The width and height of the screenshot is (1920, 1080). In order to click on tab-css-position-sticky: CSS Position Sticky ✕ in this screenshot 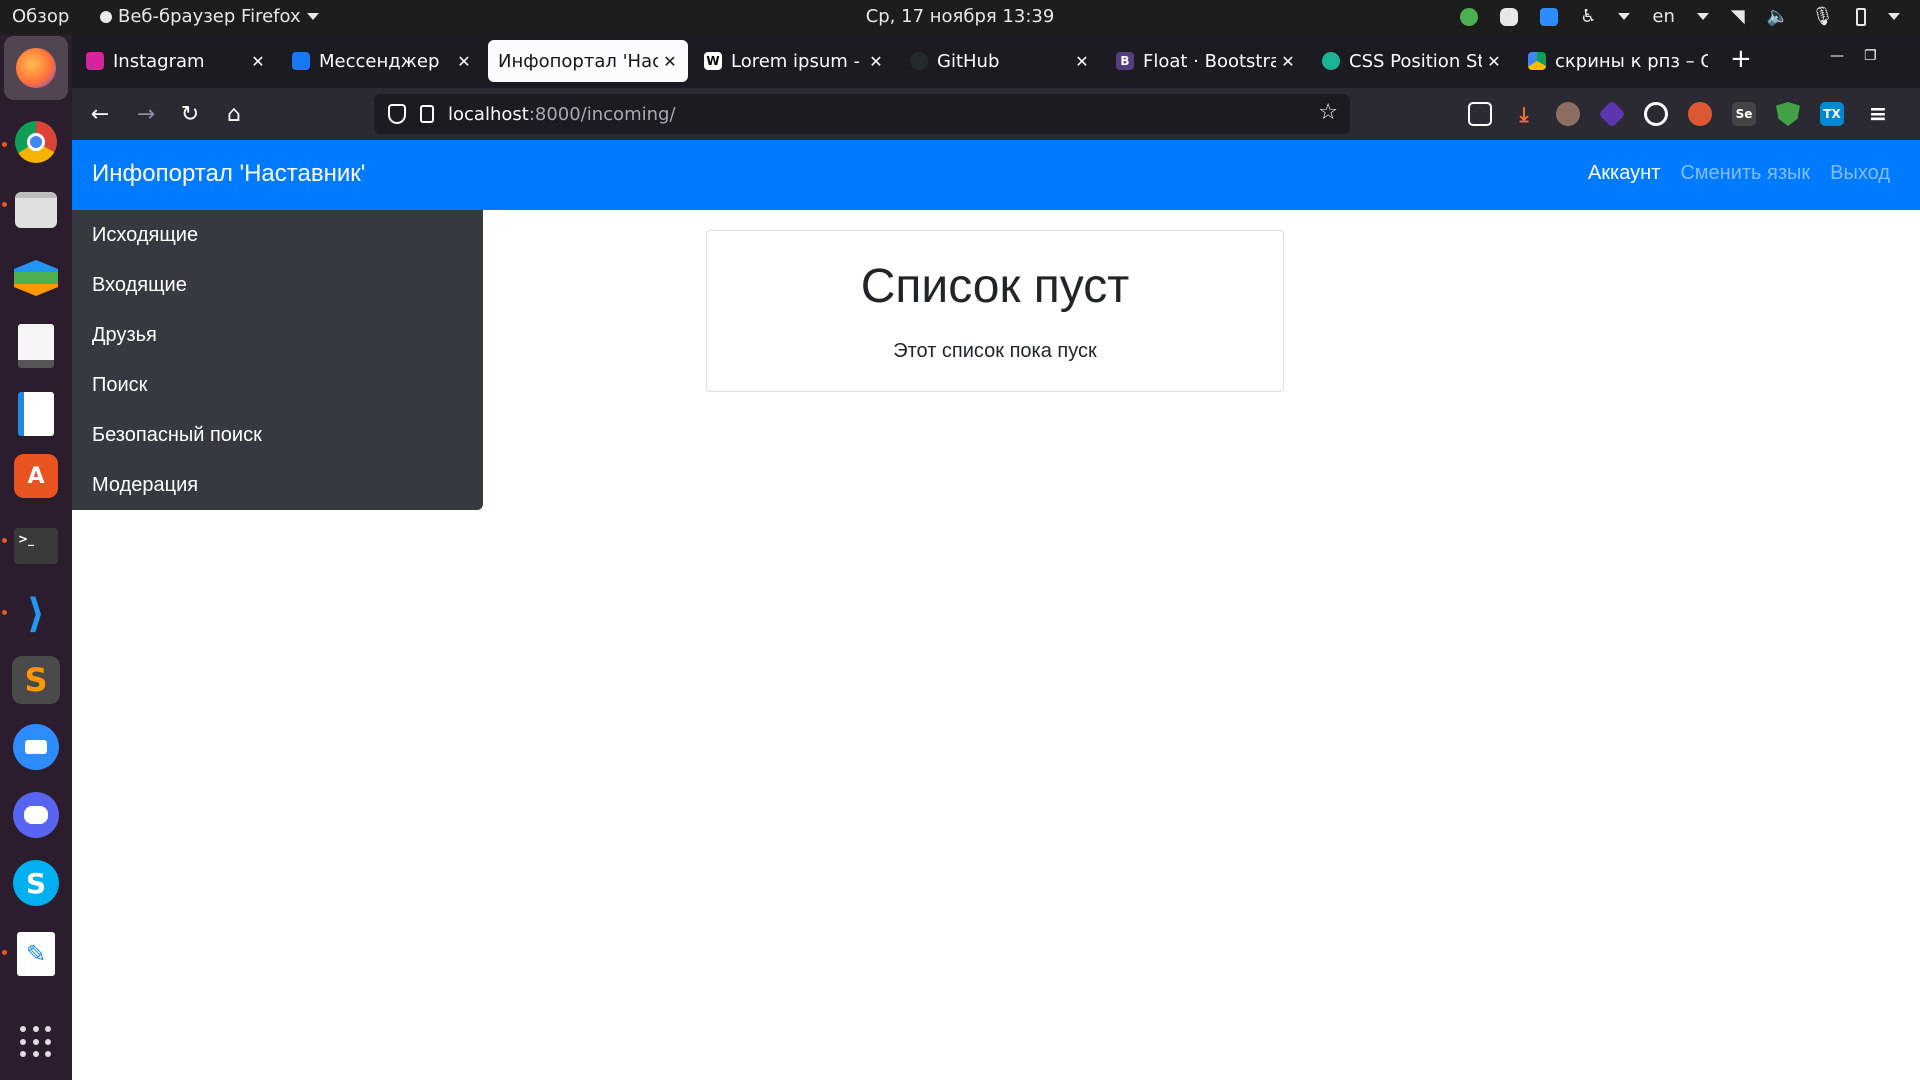, I will do `click(1412, 61)`.